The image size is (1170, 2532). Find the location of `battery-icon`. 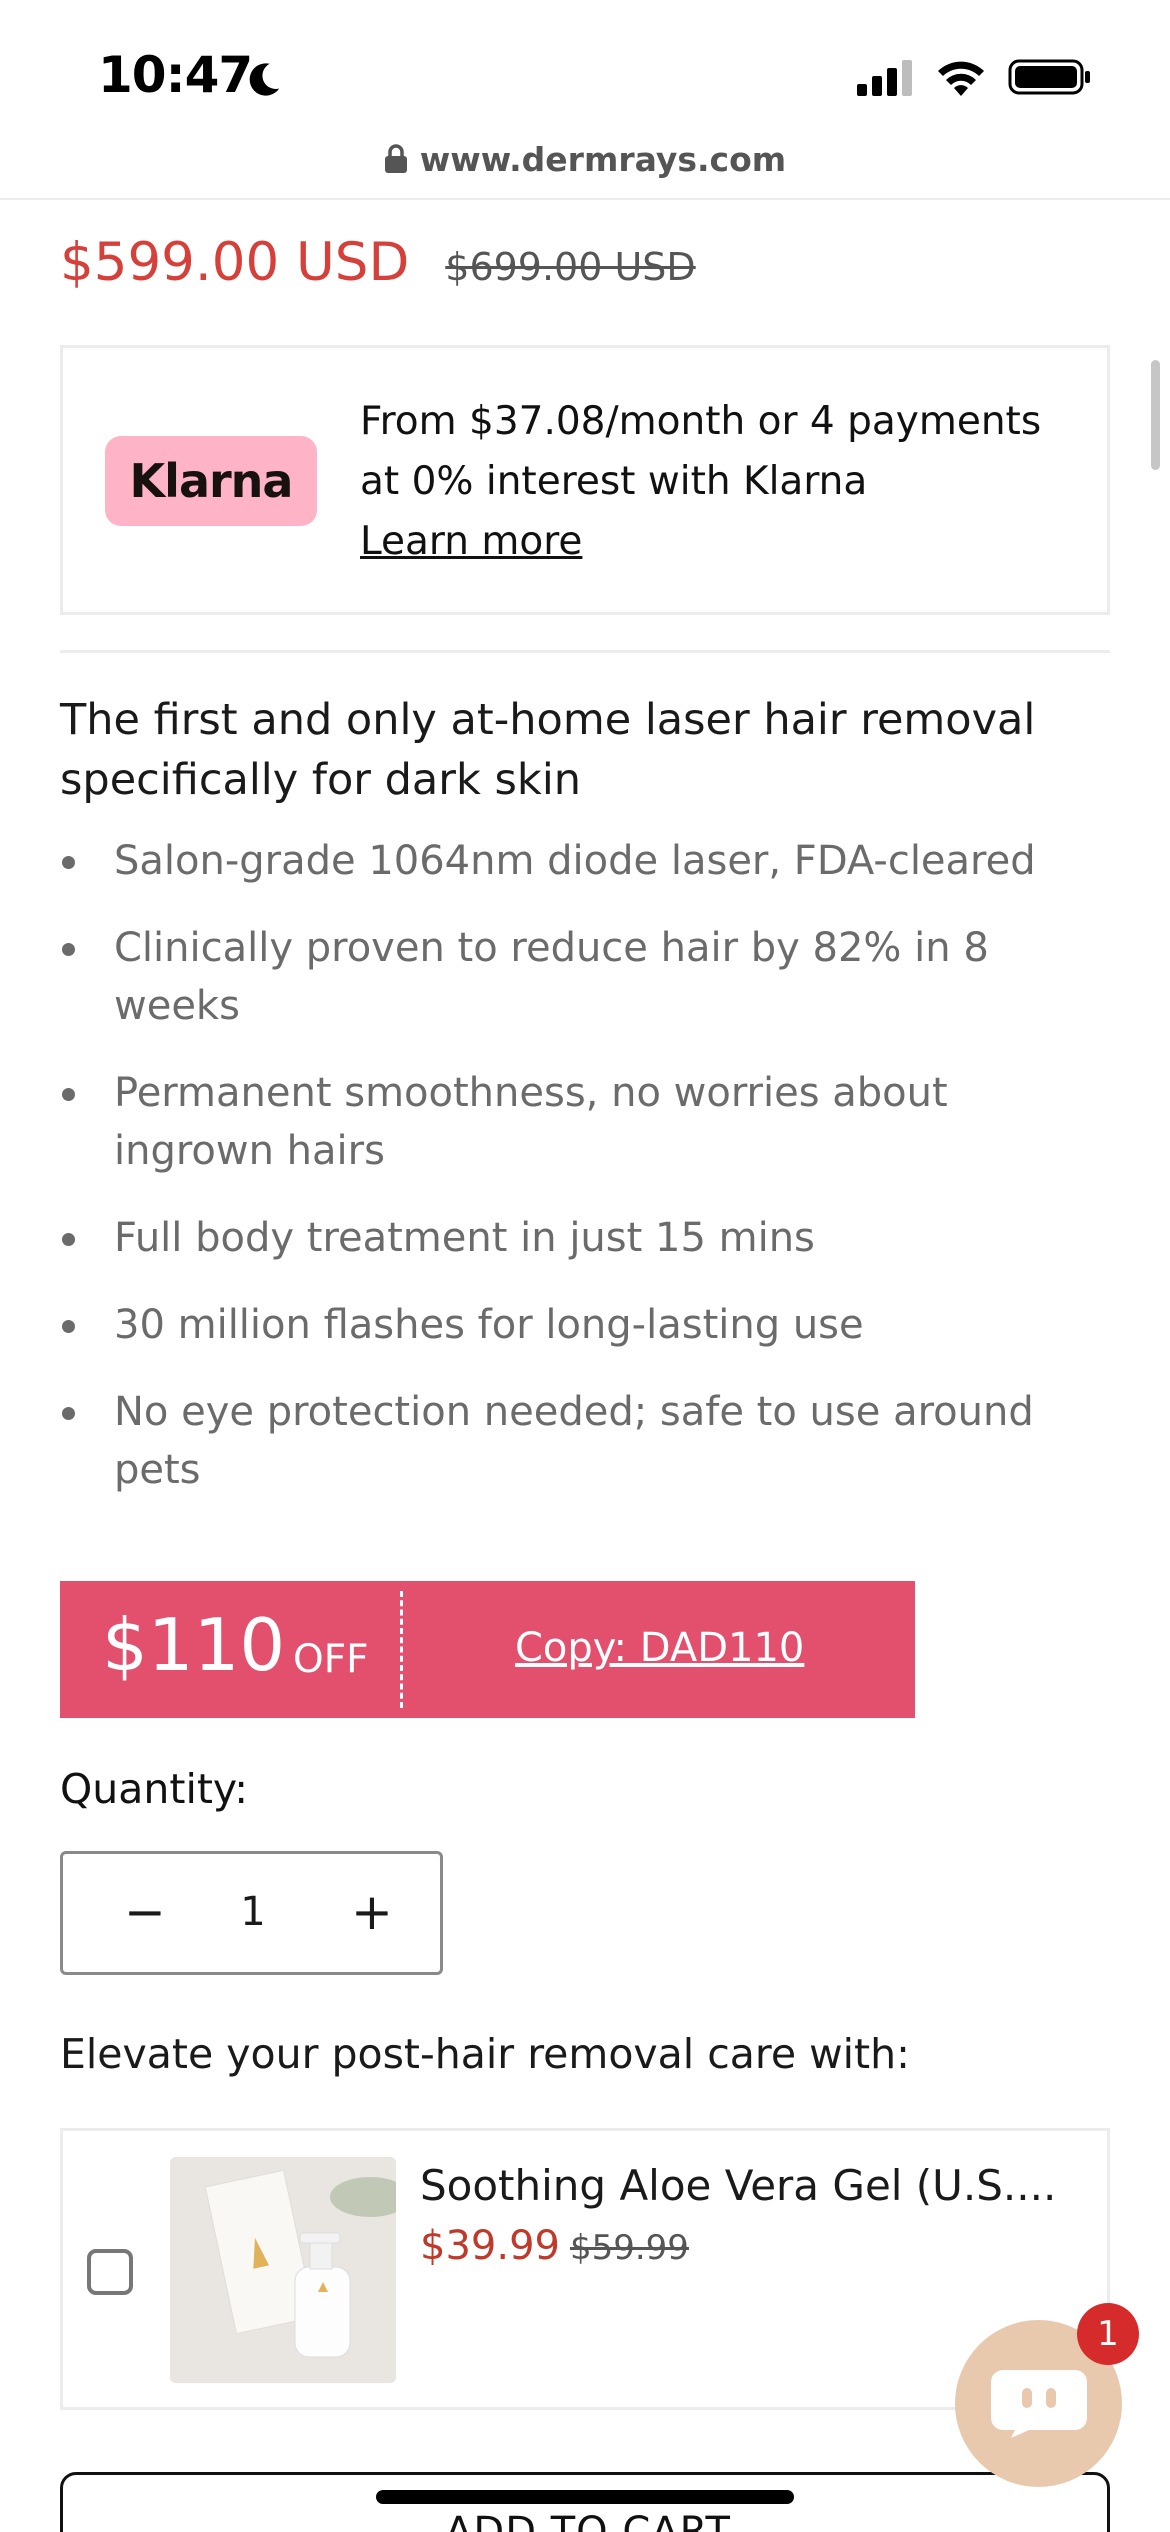

battery-icon is located at coordinates (1049, 77).